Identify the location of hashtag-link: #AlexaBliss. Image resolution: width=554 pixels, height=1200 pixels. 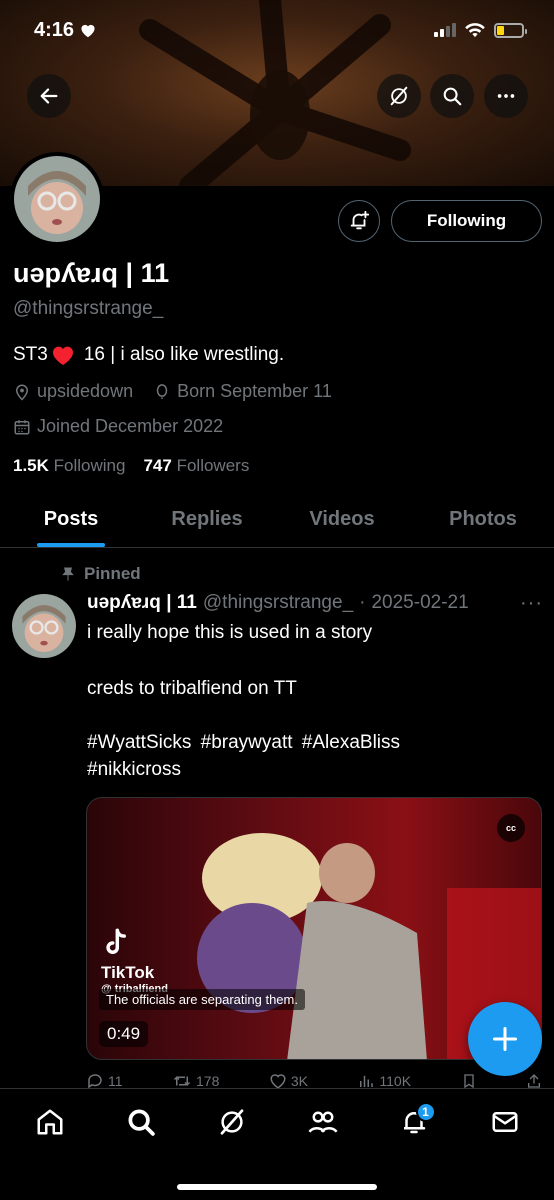
(351, 742).